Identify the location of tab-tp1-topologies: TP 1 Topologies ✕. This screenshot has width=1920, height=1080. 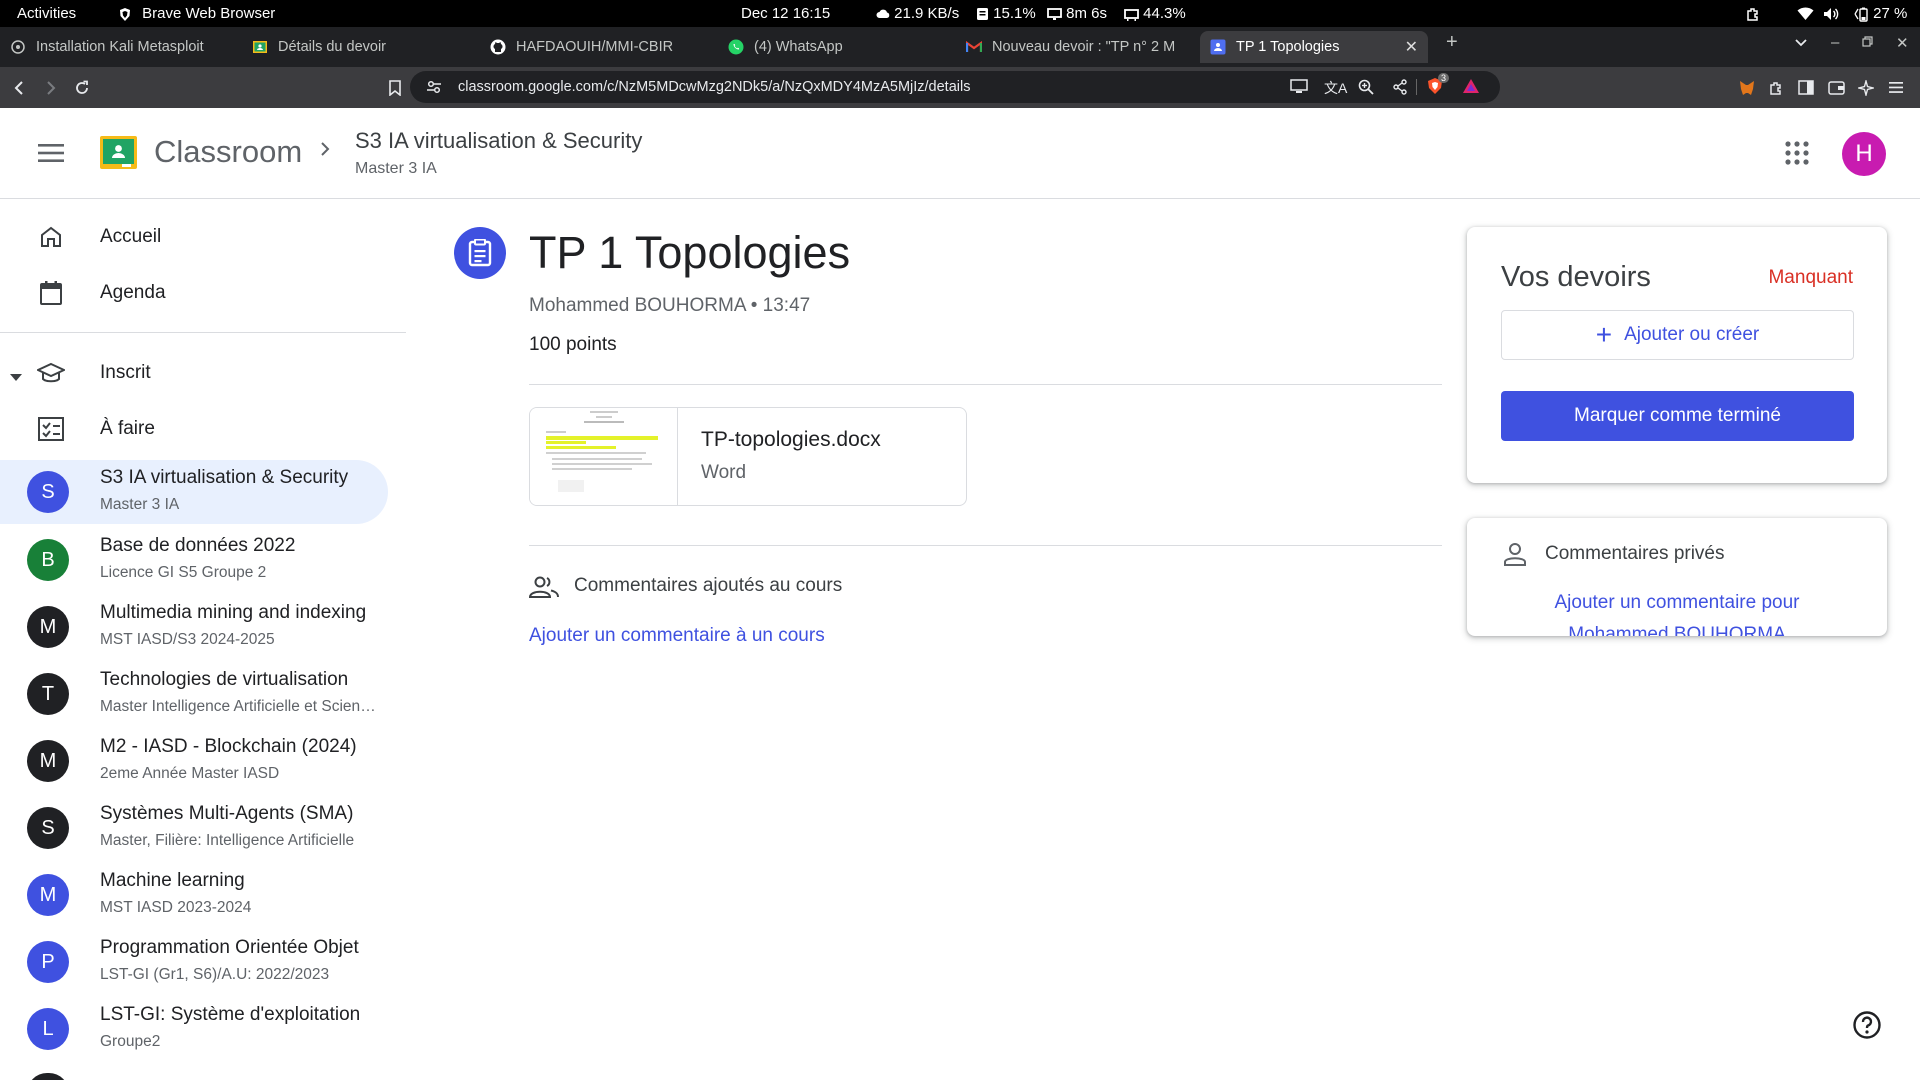
(1314, 47).